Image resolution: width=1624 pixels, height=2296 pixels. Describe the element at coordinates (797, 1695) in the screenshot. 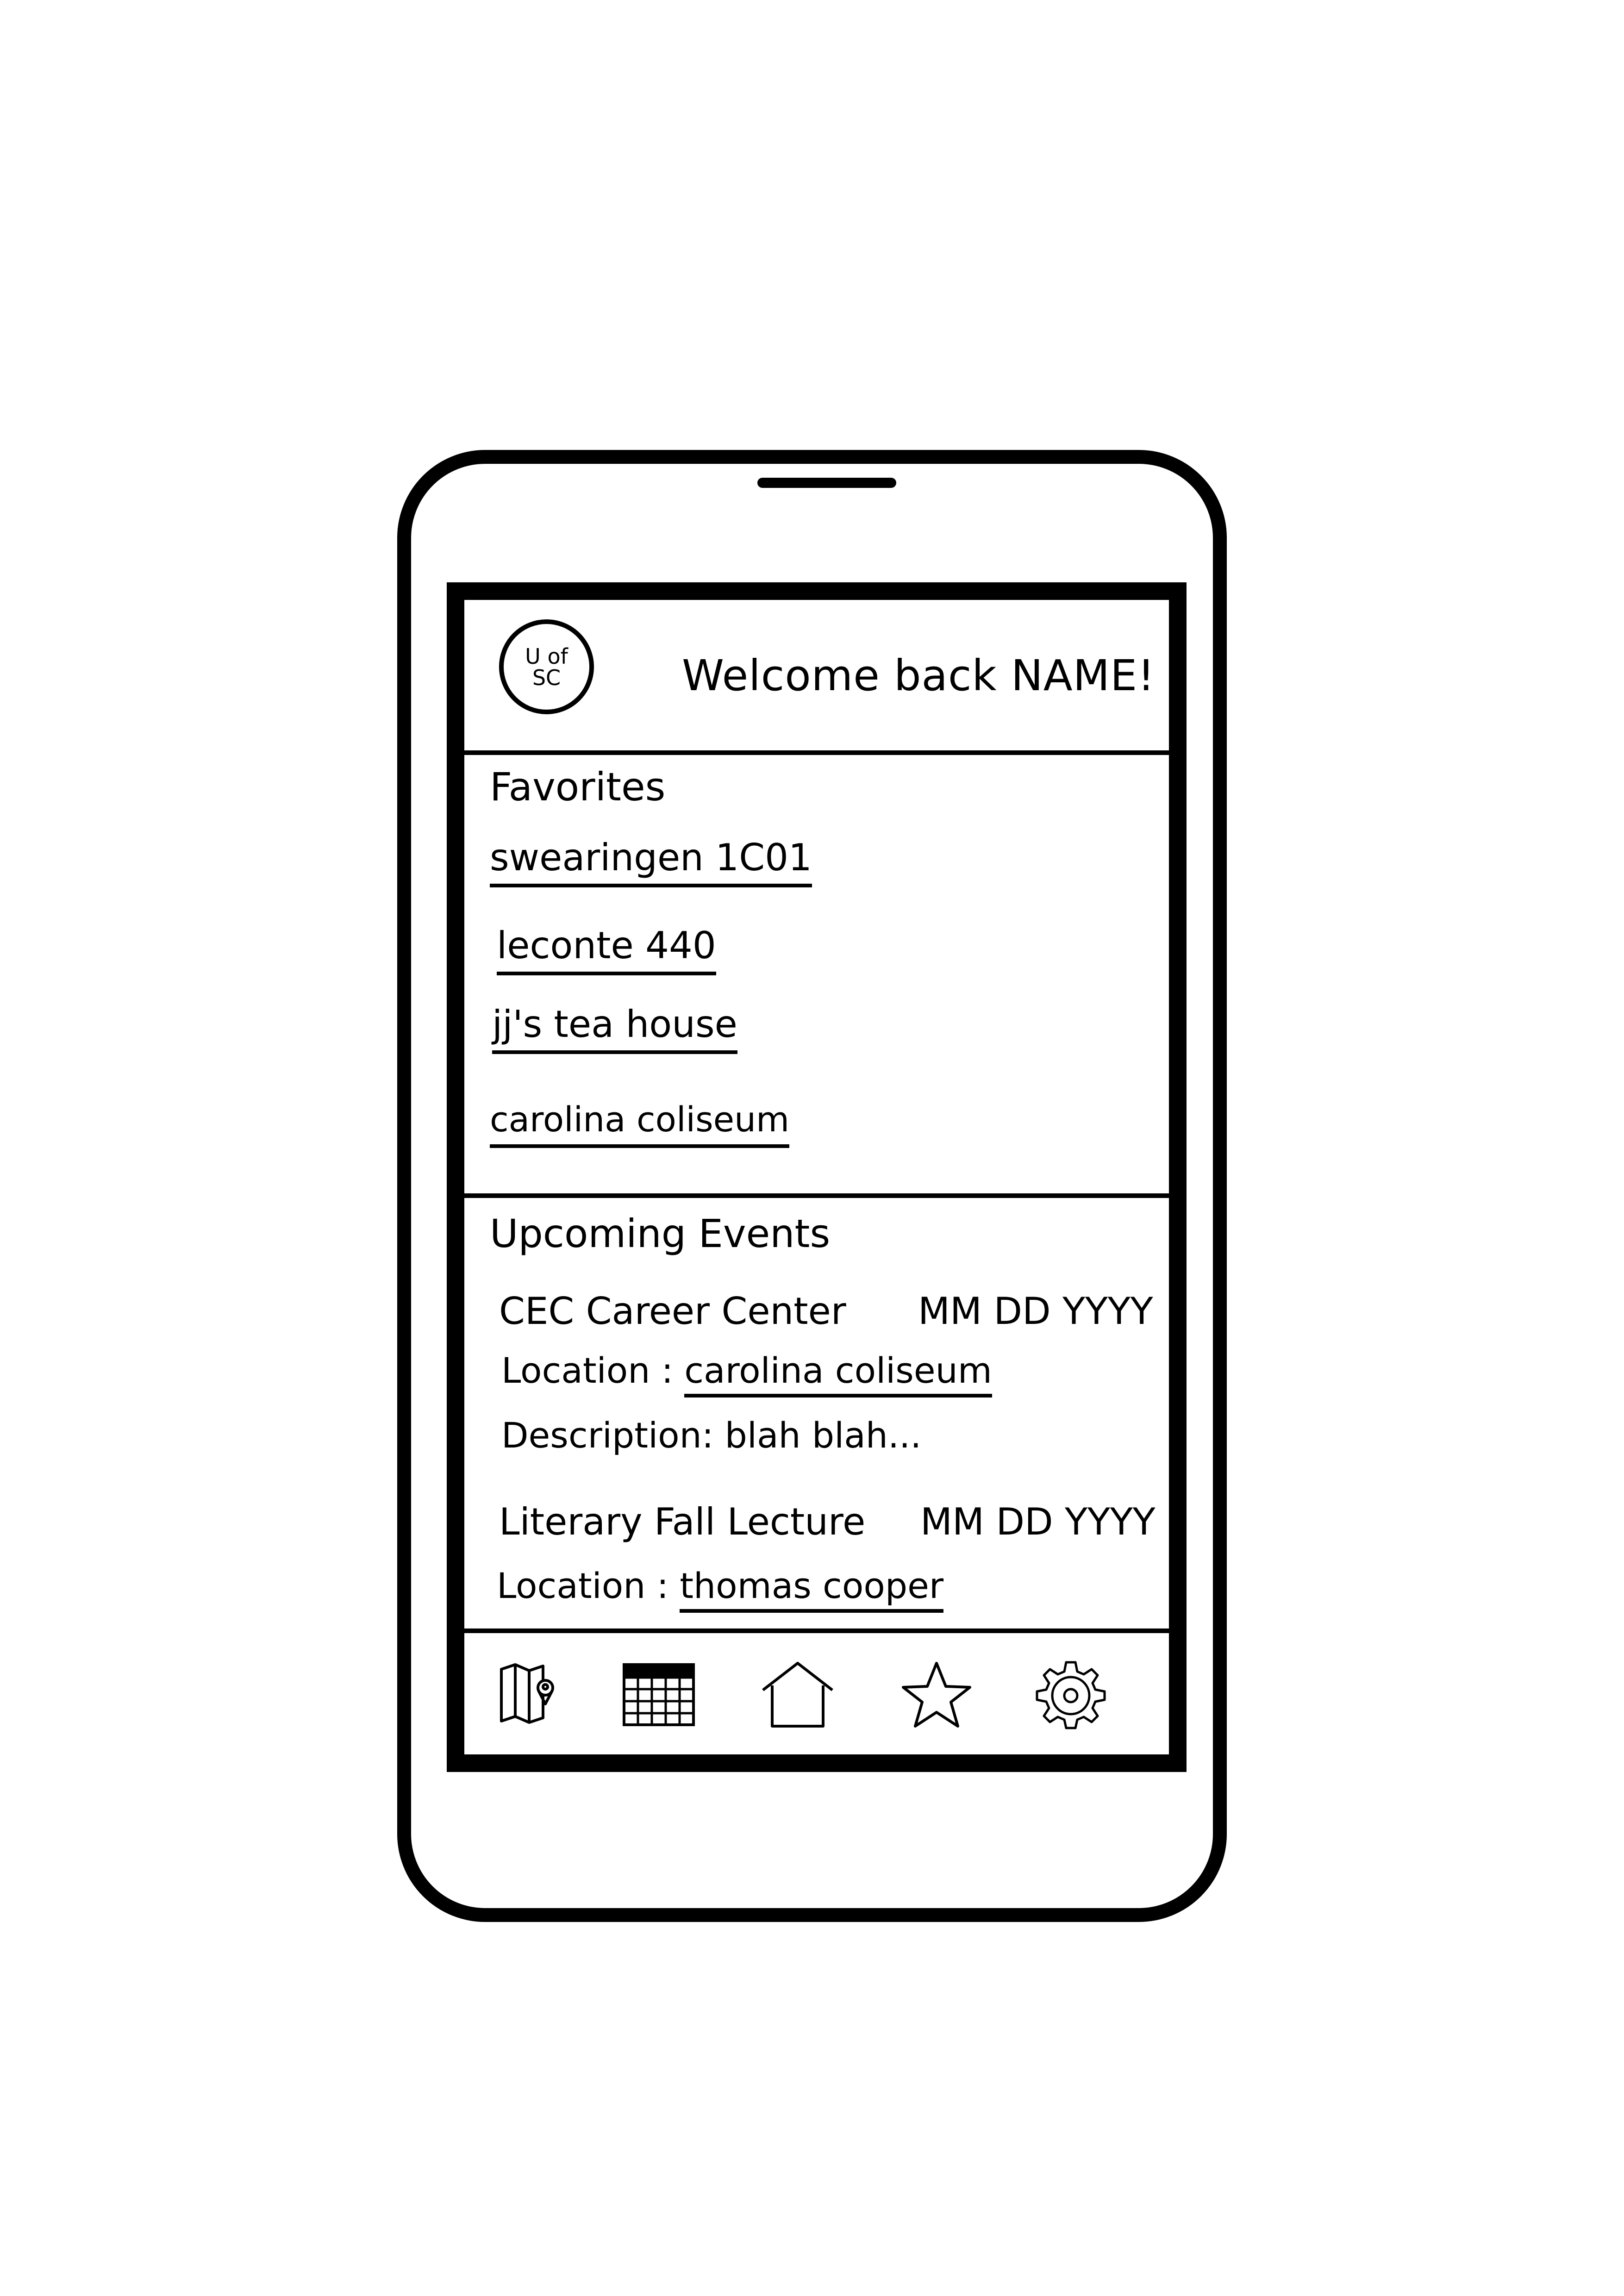

I see `home-icon` at that location.